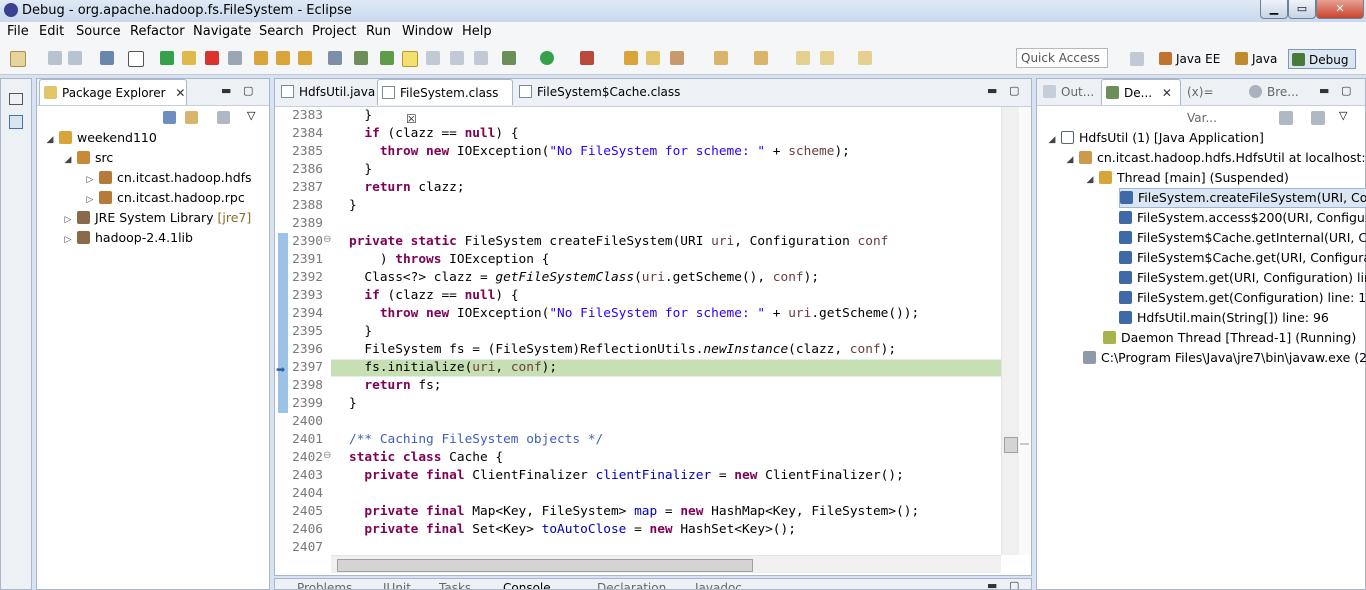 The width and height of the screenshot is (1366, 590). What do you see at coordinates (597, 92) in the screenshot?
I see `tab-filesystem-cache-class: FileSystem$Cache.class` at bounding box center [597, 92].